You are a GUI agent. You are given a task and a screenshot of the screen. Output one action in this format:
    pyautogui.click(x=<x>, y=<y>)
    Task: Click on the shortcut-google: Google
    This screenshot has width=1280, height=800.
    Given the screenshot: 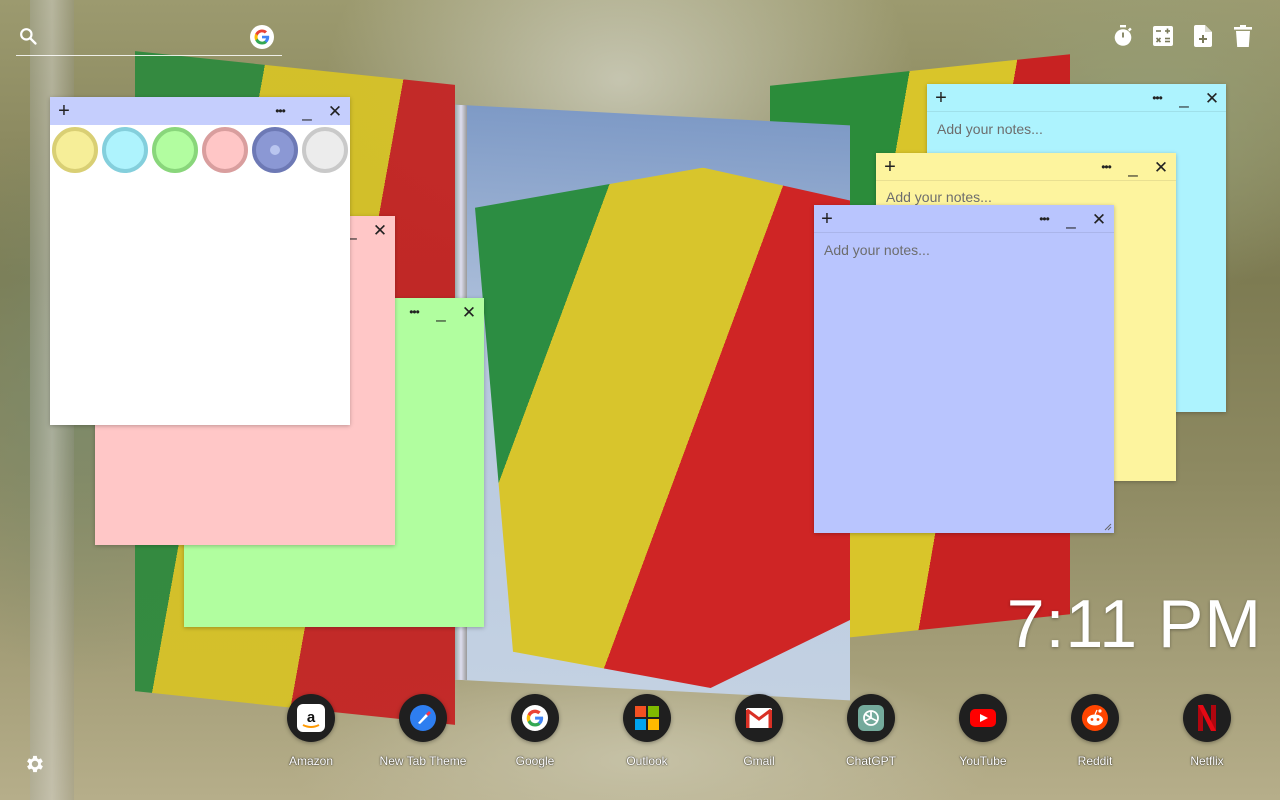 What is the action you would take?
    pyautogui.click(x=535, y=734)
    